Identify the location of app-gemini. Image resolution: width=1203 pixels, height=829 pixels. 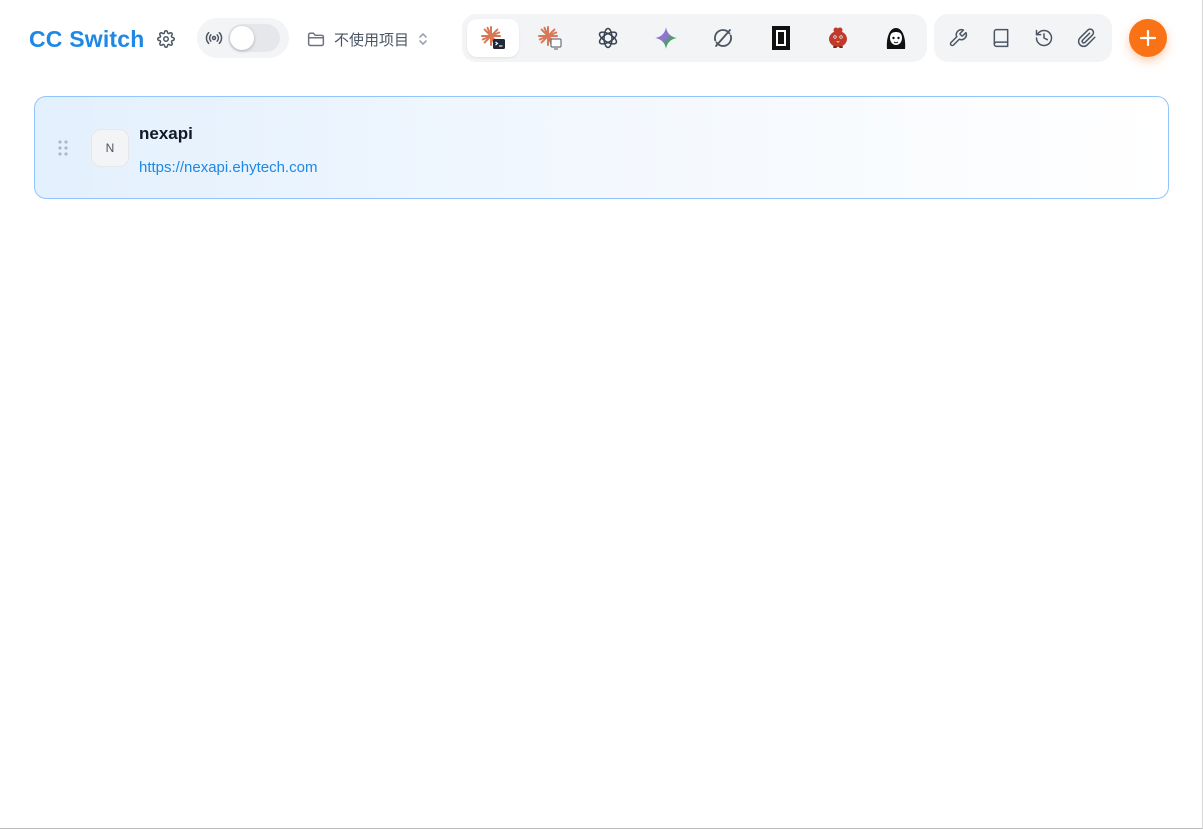
(666, 38).